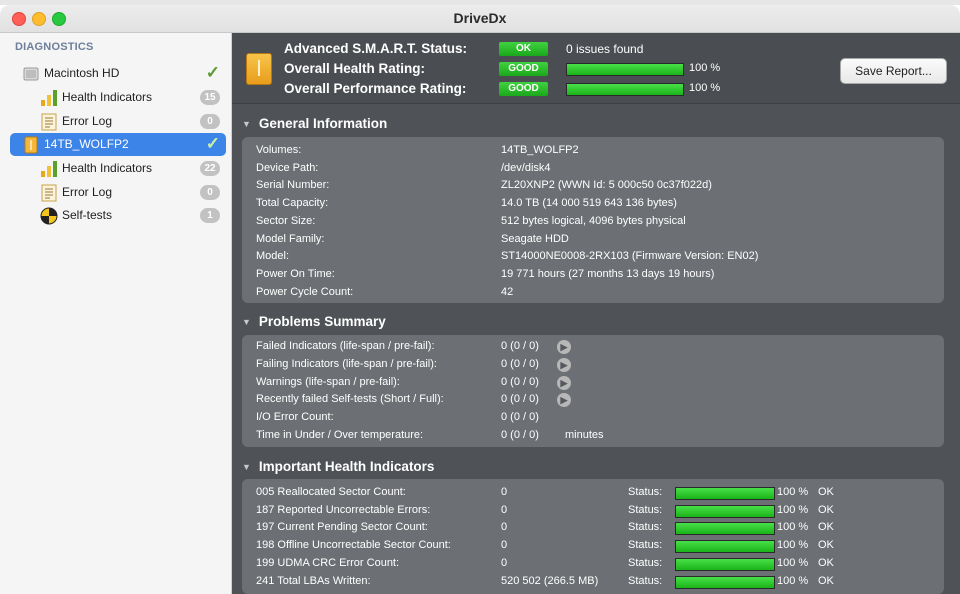 Image resolution: width=960 pixels, height=594 pixels. Describe the element at coordinates (49, 122) in the screenshot. I see `document-icon` at that location.